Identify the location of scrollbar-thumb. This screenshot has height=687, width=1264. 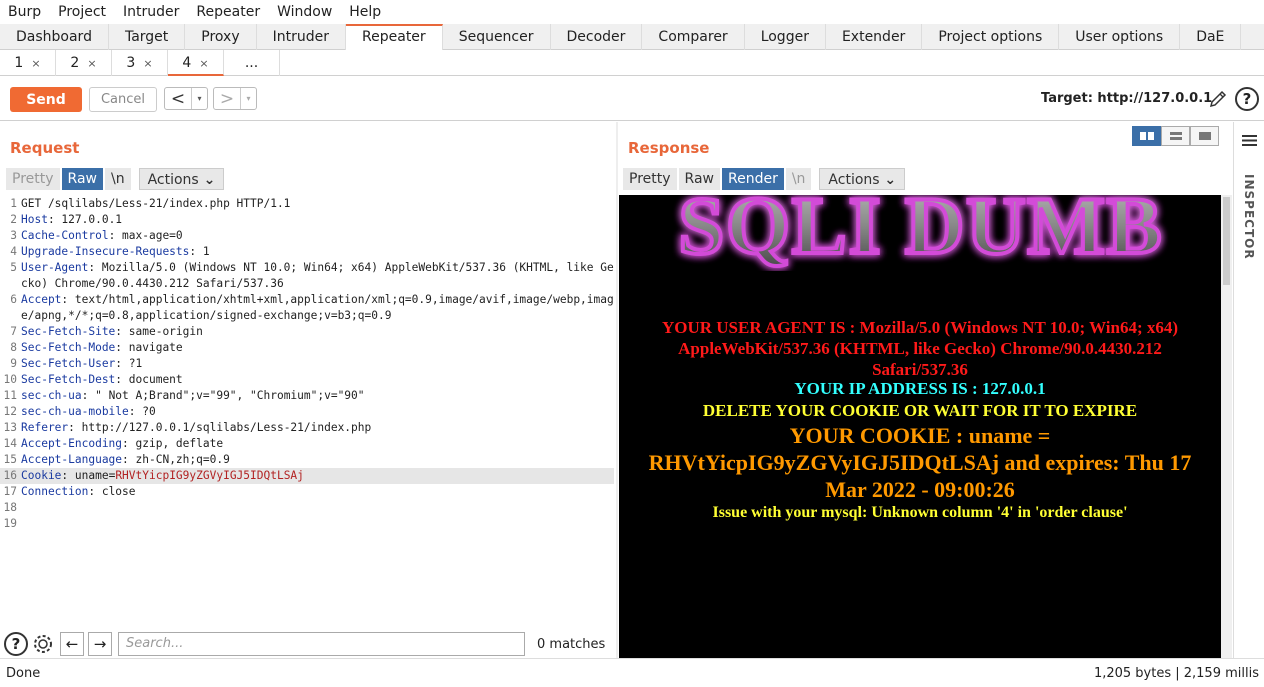
(1226, 241).